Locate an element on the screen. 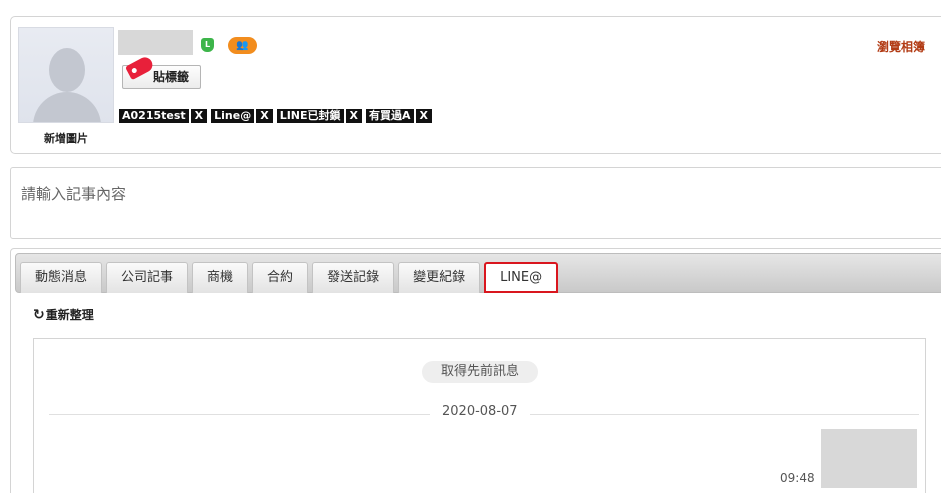 This screenshot has height=493, width=941. message-bubble-redacted is located at coordinates (869, 458).